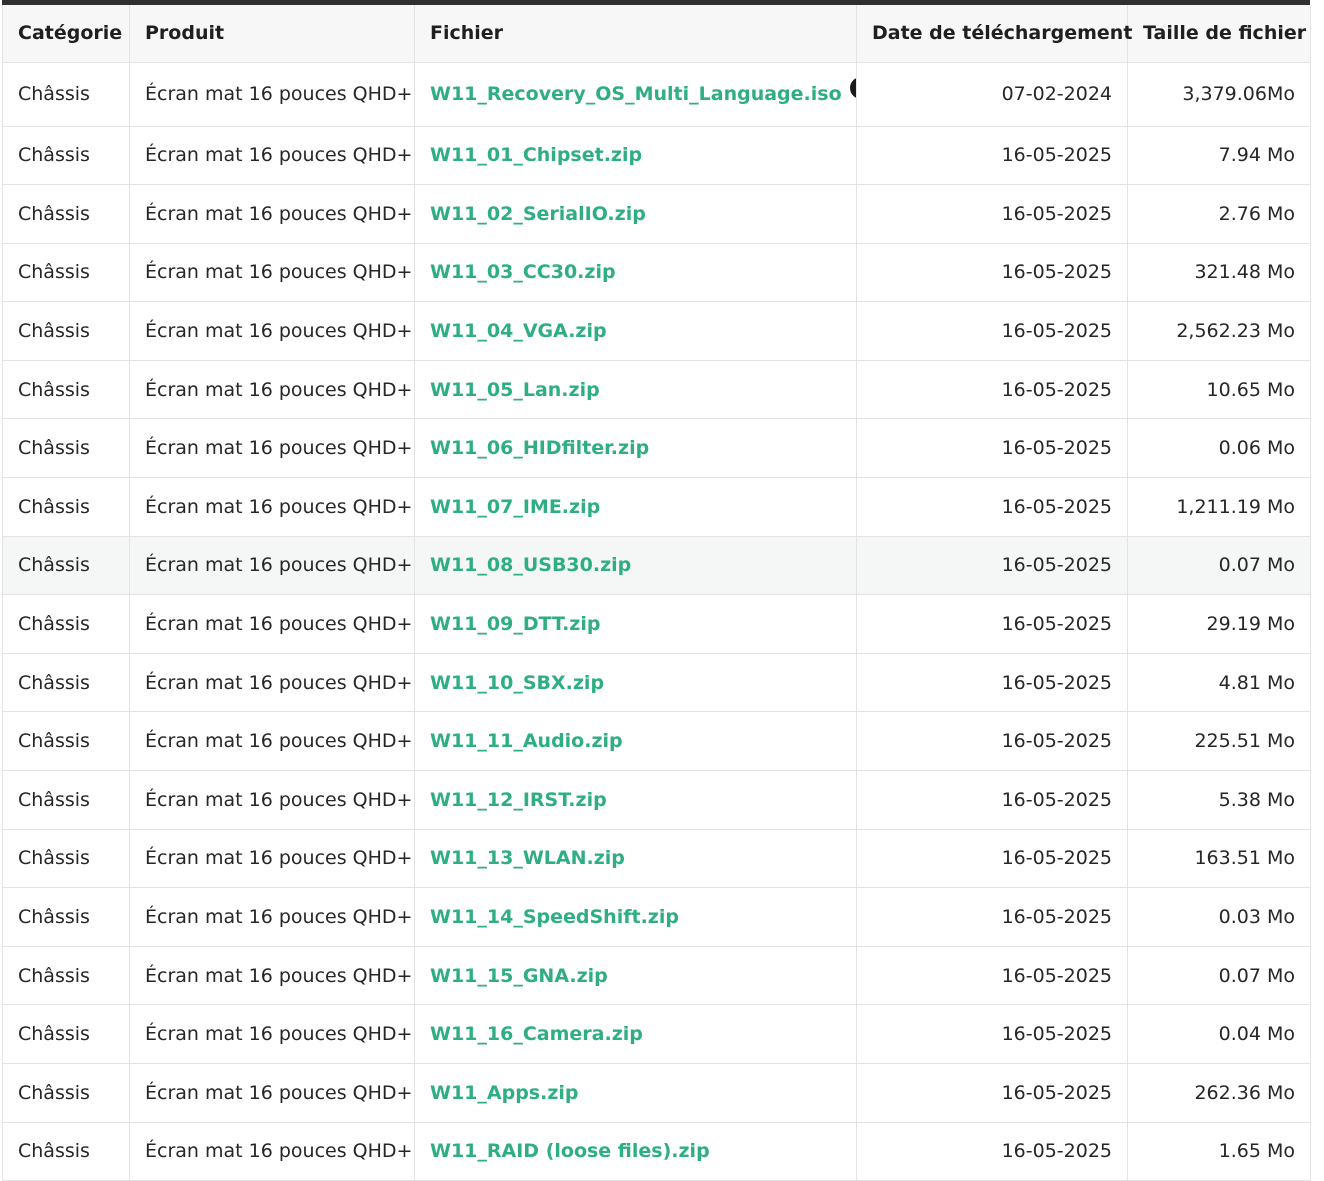 The height and width of the screenshot is (1181, 1324). Describe the element at coordinates (515, 624) in the screenshot. I see `file-download-link: W11_09_DTT.zip` at that location.